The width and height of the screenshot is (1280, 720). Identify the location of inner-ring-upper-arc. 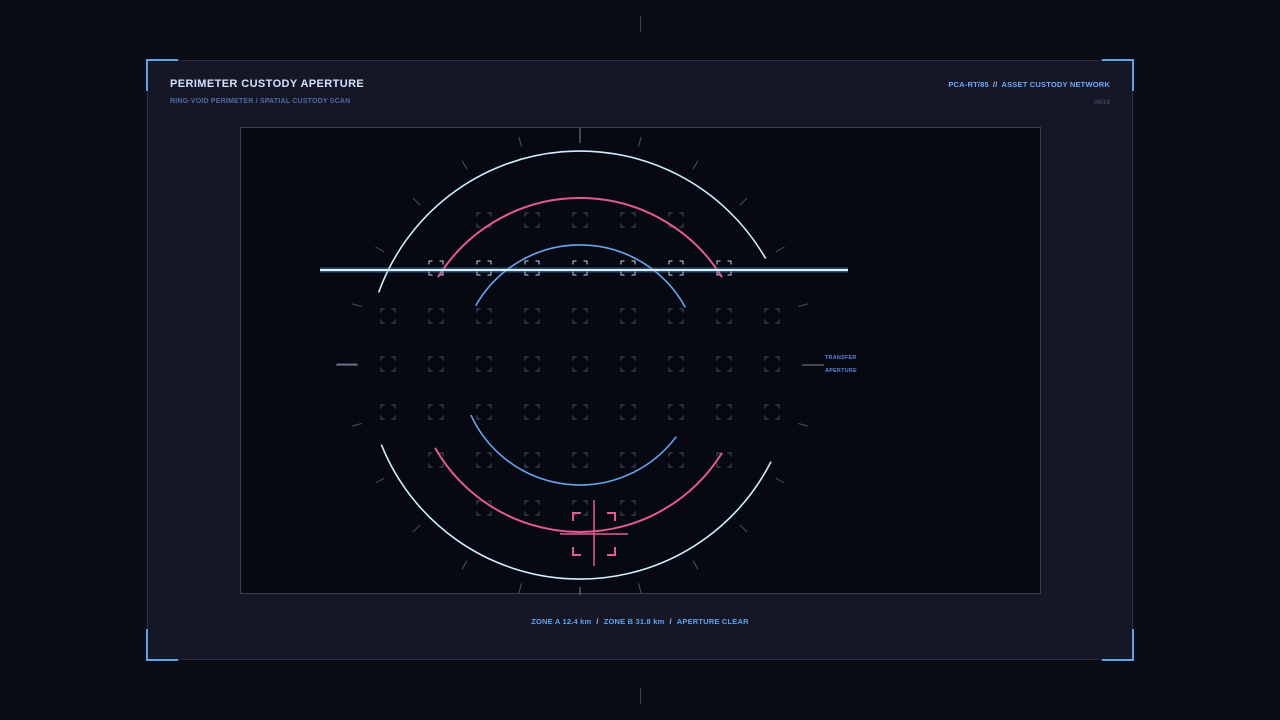
(580, 276).